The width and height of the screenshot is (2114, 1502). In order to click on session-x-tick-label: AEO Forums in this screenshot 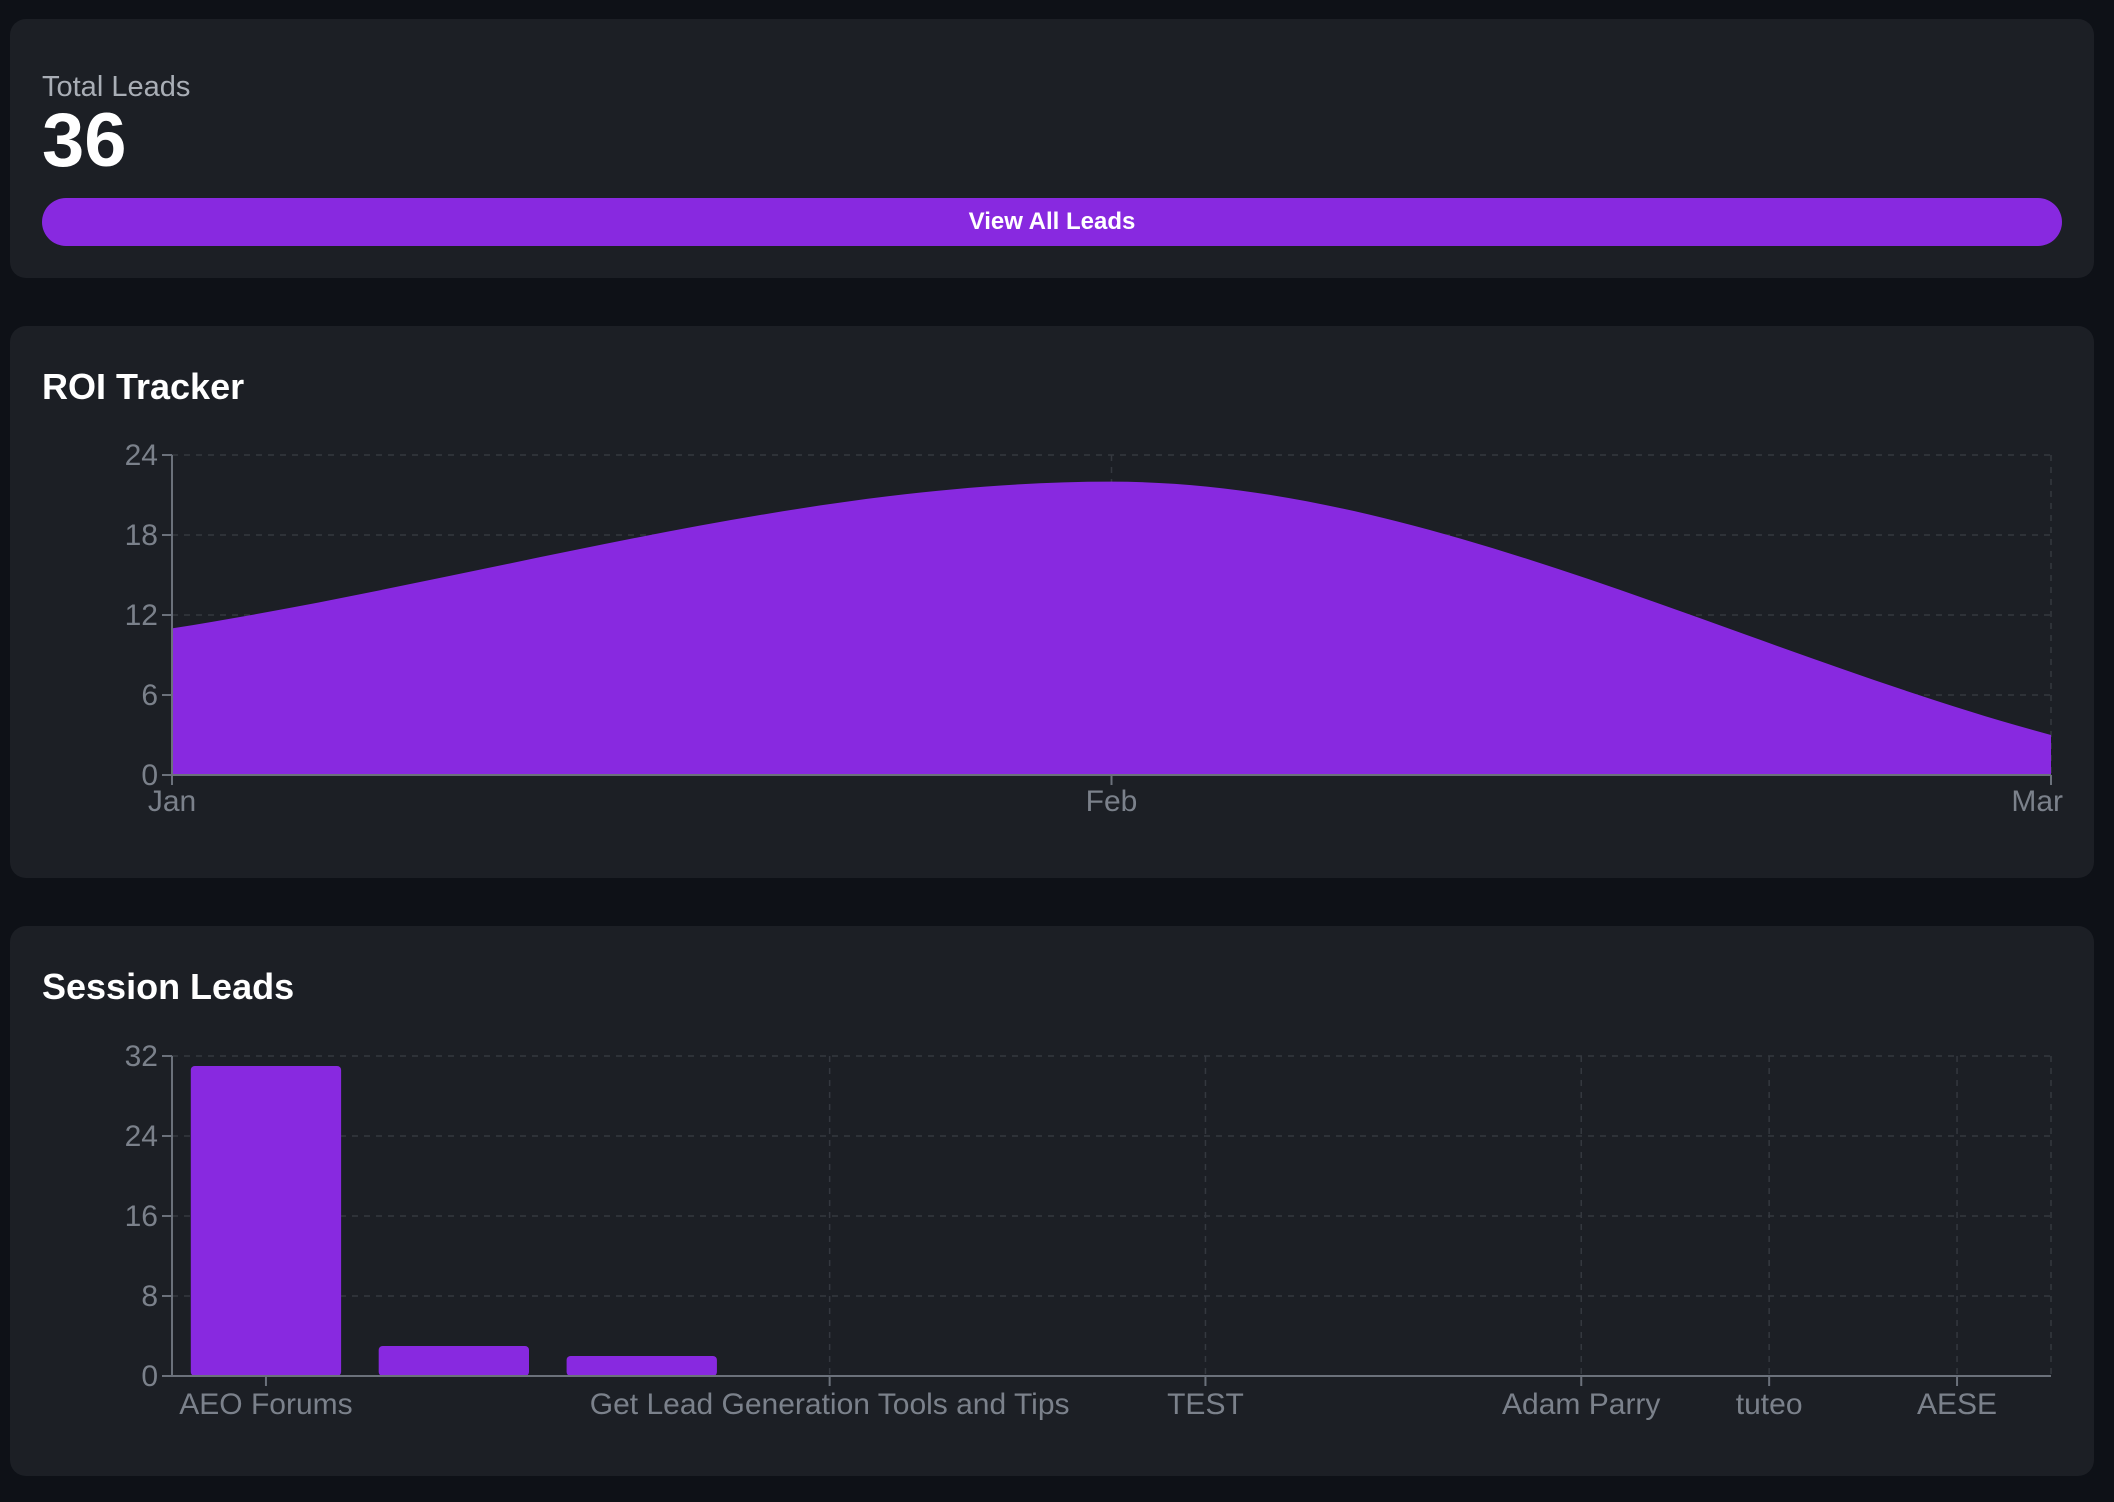, I will do `click(265, 1404)`.